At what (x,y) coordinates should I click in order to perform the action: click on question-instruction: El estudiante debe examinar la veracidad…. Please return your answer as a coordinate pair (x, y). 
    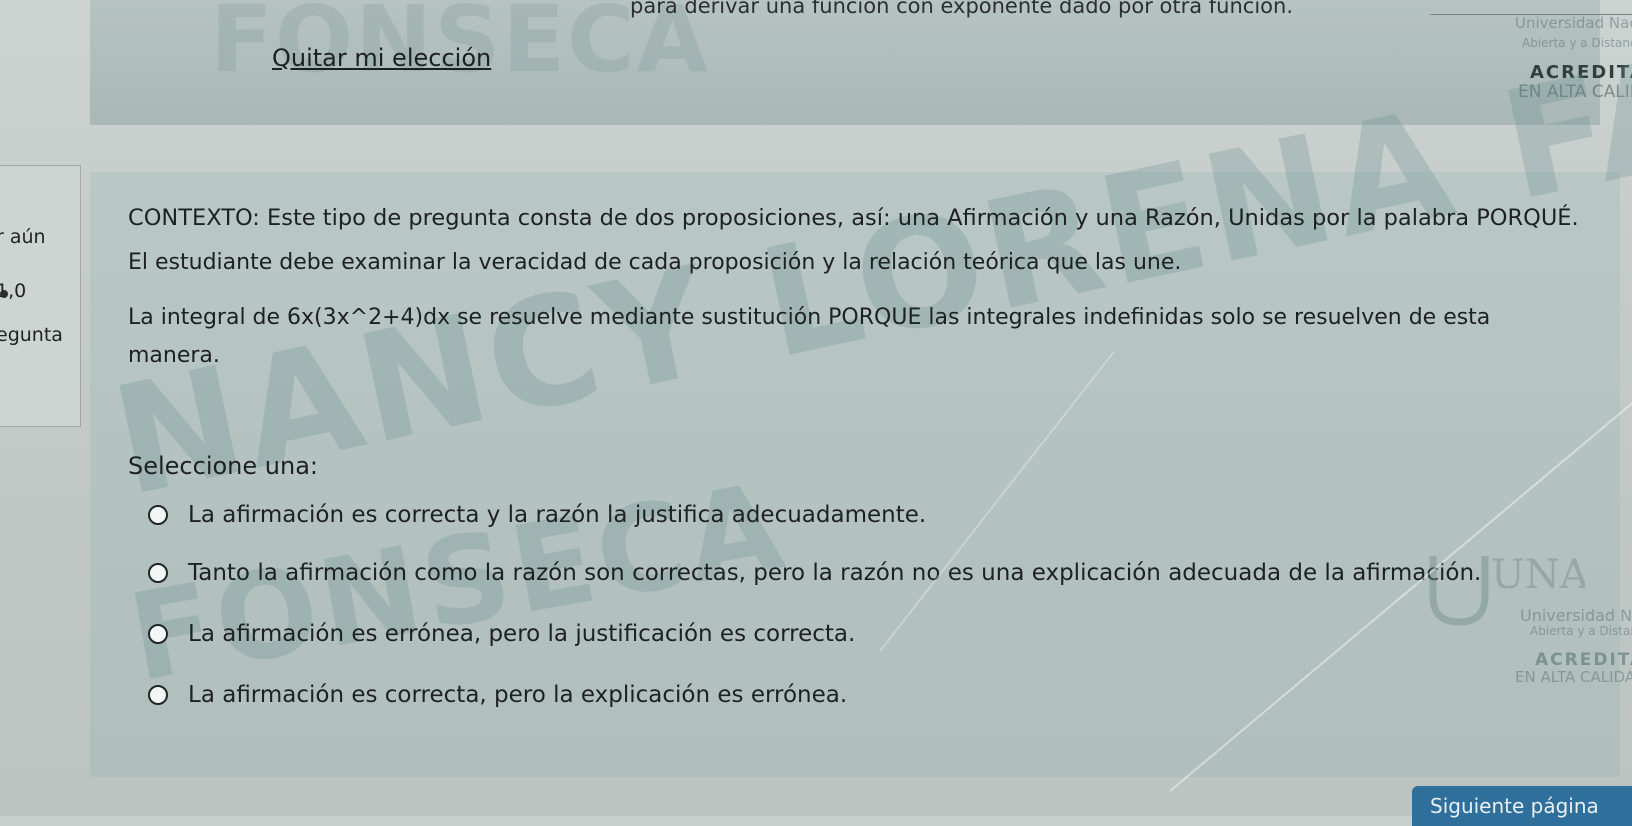
    Looking at the image, I should click on (655, 262).